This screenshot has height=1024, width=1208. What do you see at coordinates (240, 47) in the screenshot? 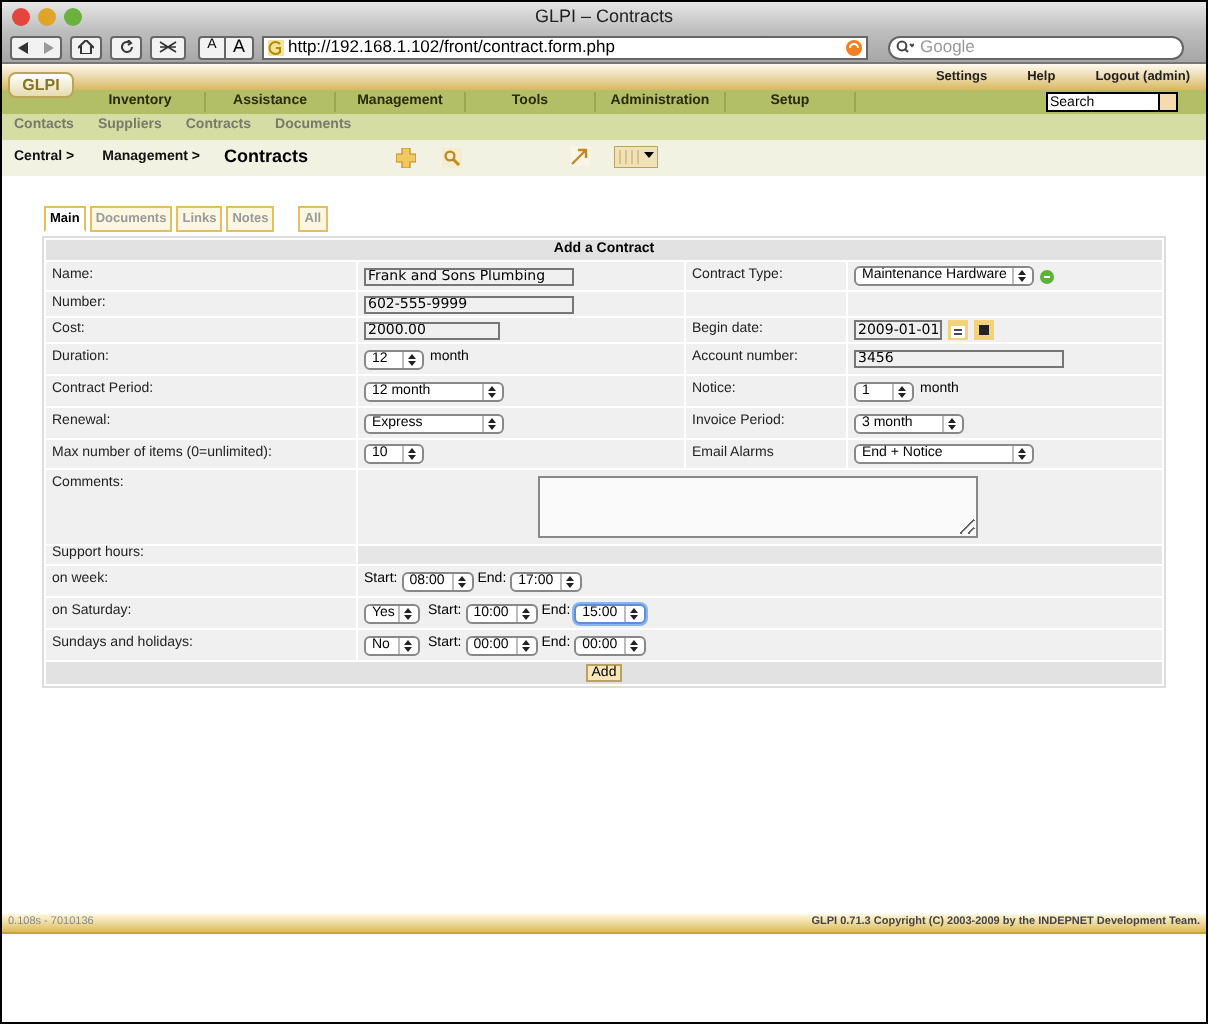
I see `text-size-button: A` at bounding box center [240, 47].